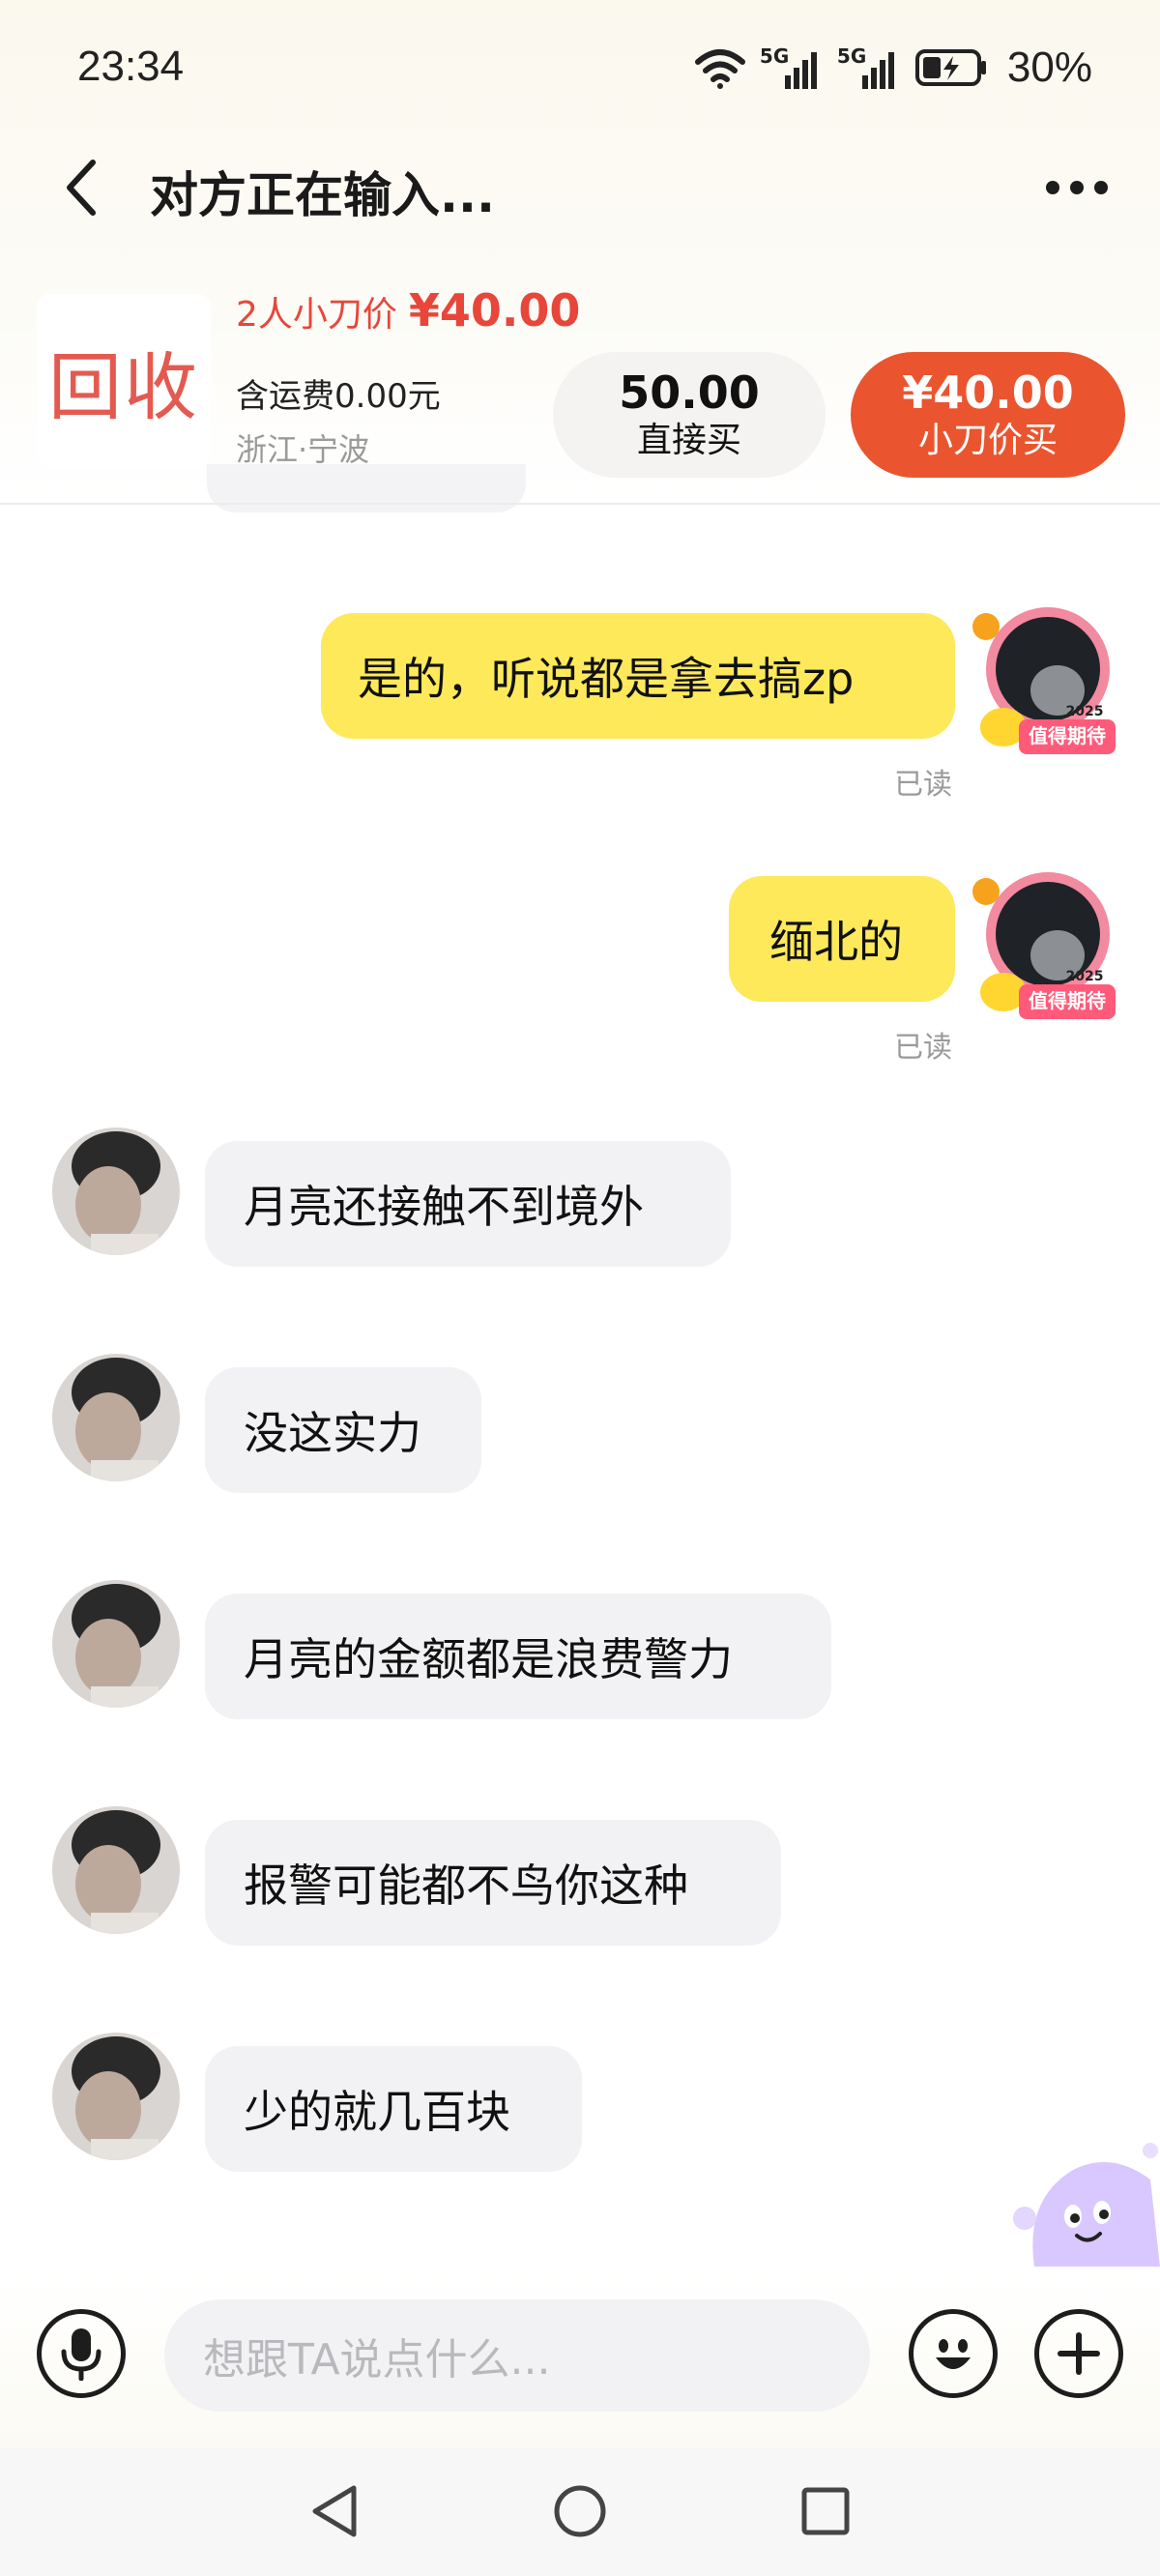  I want to click on battery-charging-icon, so click(950, 67).